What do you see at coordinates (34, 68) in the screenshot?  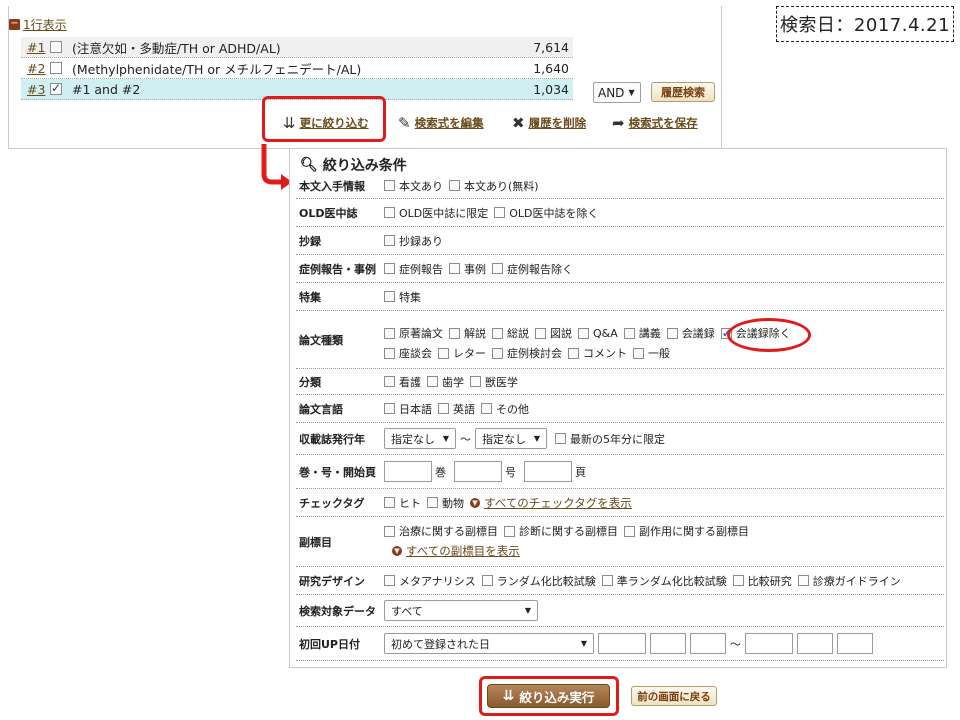 I see `history-id-link: #2` at bounding box center [34, 68].